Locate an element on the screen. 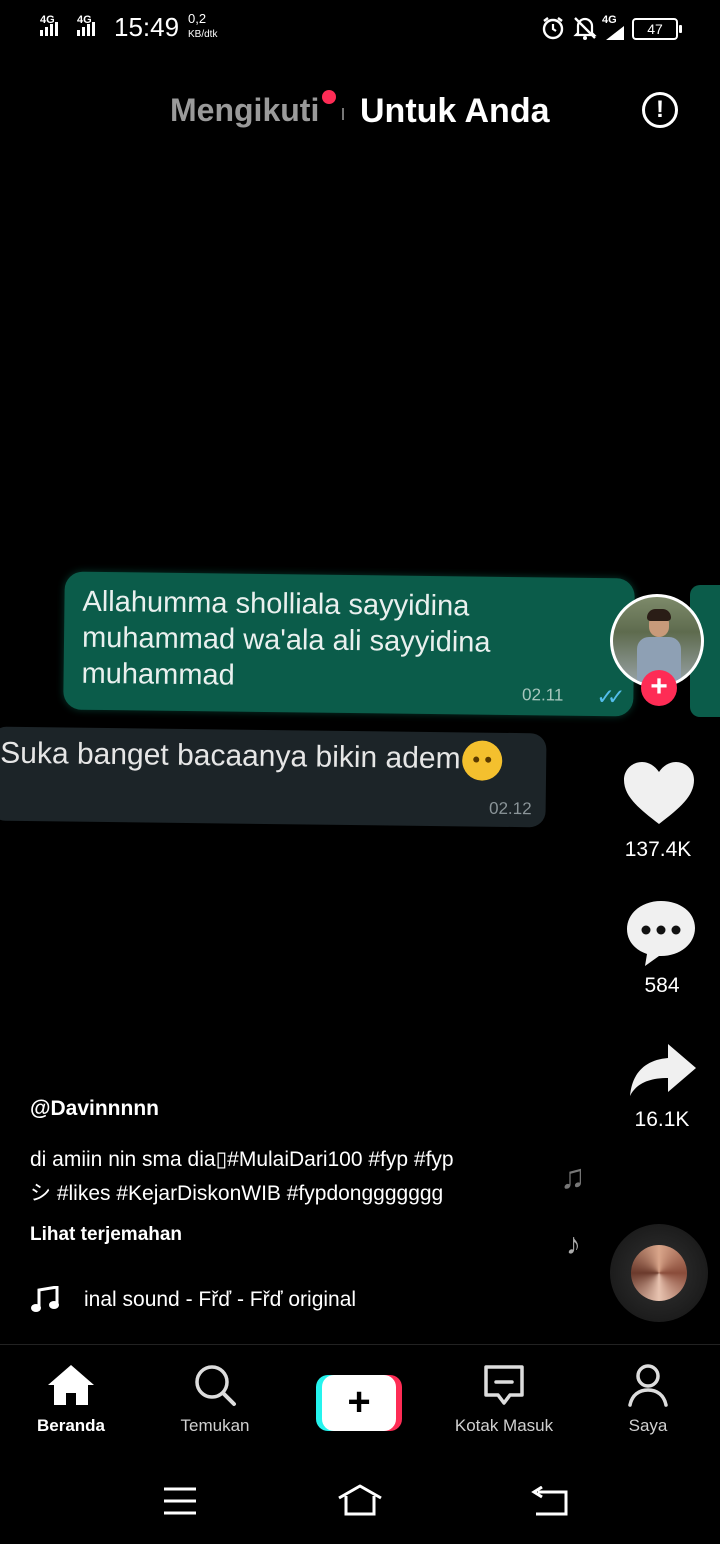 The width and height of the screenshot is (720, 1544). upside-down-face-emoji-icon is located at coordinates (482, 760).